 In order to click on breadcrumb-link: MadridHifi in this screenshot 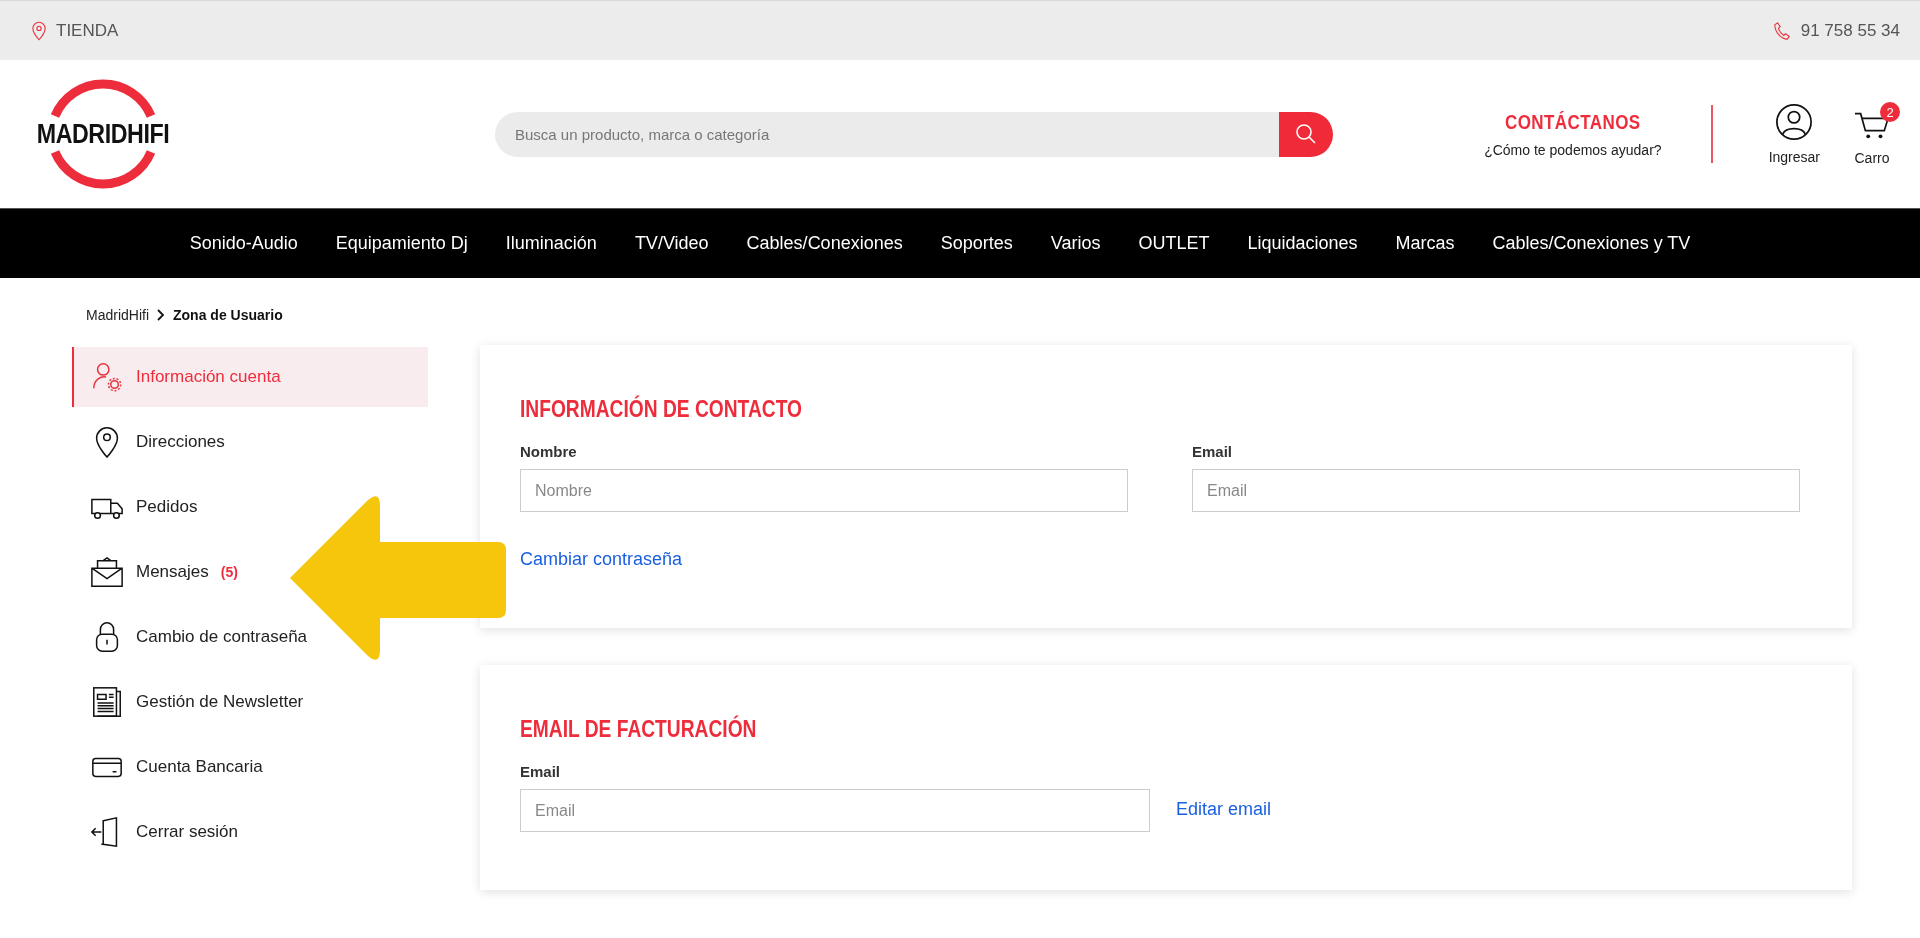, I will do `click(117, 315)`.